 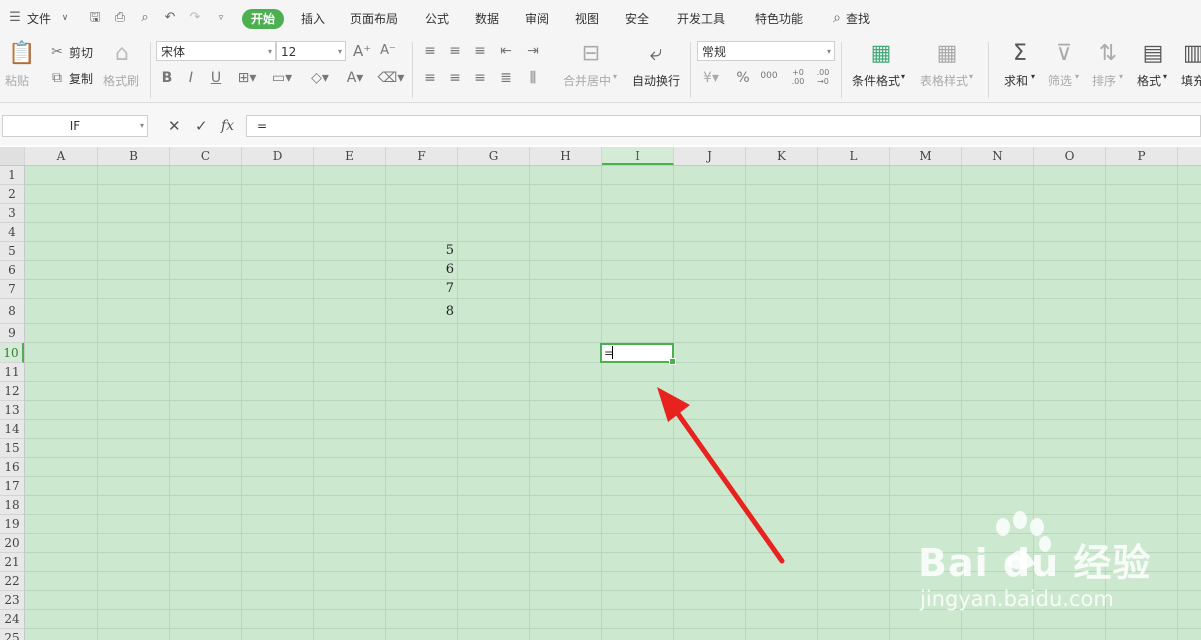 I want to click on merge-center-icon: ⊟, so click(x=591, y=54).